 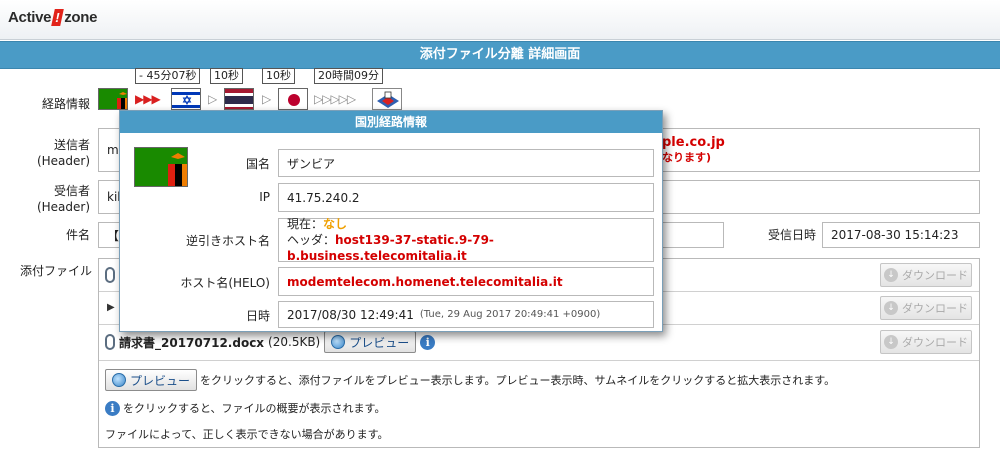 What do you see at coordinates (55, 271) in the screenshot?
I see `attachments-label: 添付ファイル` at bounding box center [55, 271].